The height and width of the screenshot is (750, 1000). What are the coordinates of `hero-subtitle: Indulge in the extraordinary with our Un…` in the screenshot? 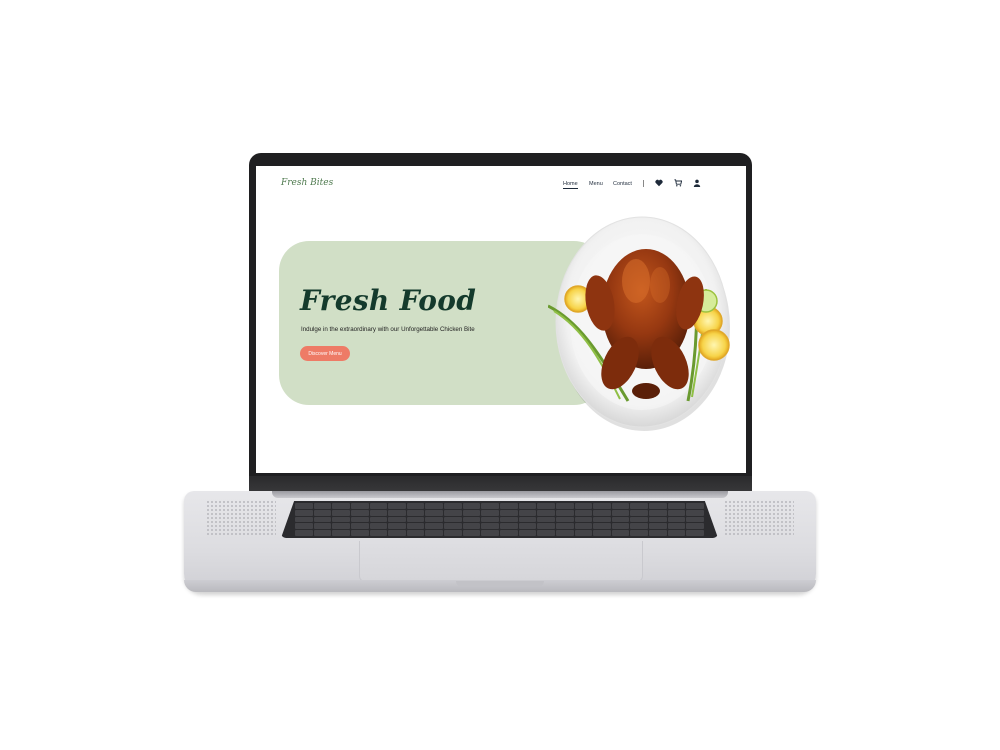 It's located at (388, 329).